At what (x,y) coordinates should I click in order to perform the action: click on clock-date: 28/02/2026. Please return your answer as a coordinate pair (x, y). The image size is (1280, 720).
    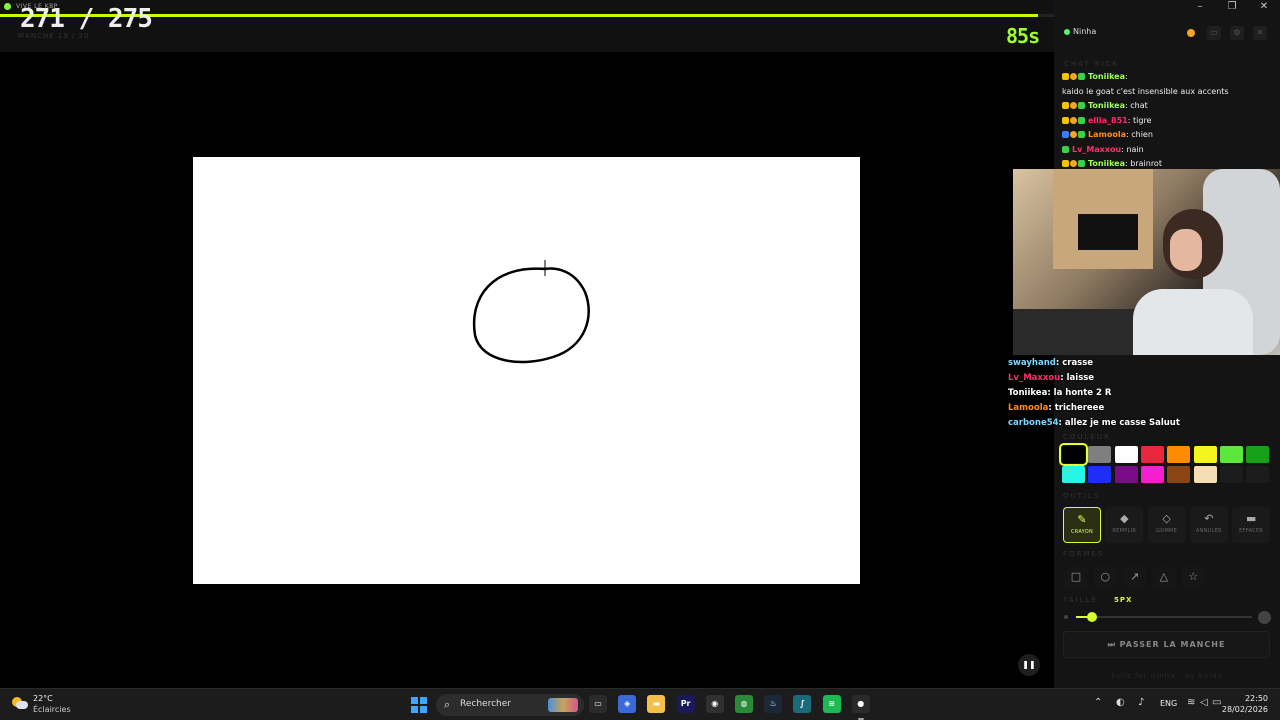
    Looking at the image, I should click on (1244, 709).